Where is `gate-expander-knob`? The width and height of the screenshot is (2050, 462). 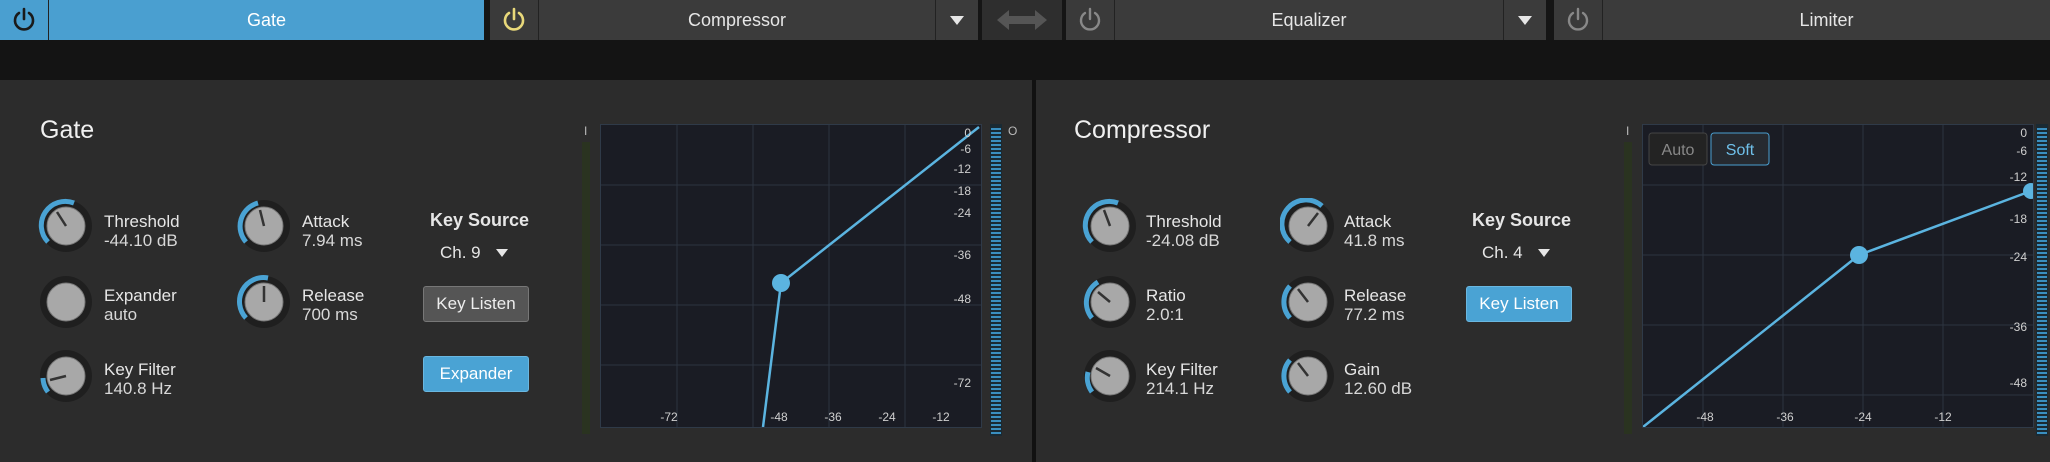
gate-expander-knob is located at coordinates (66, 302).